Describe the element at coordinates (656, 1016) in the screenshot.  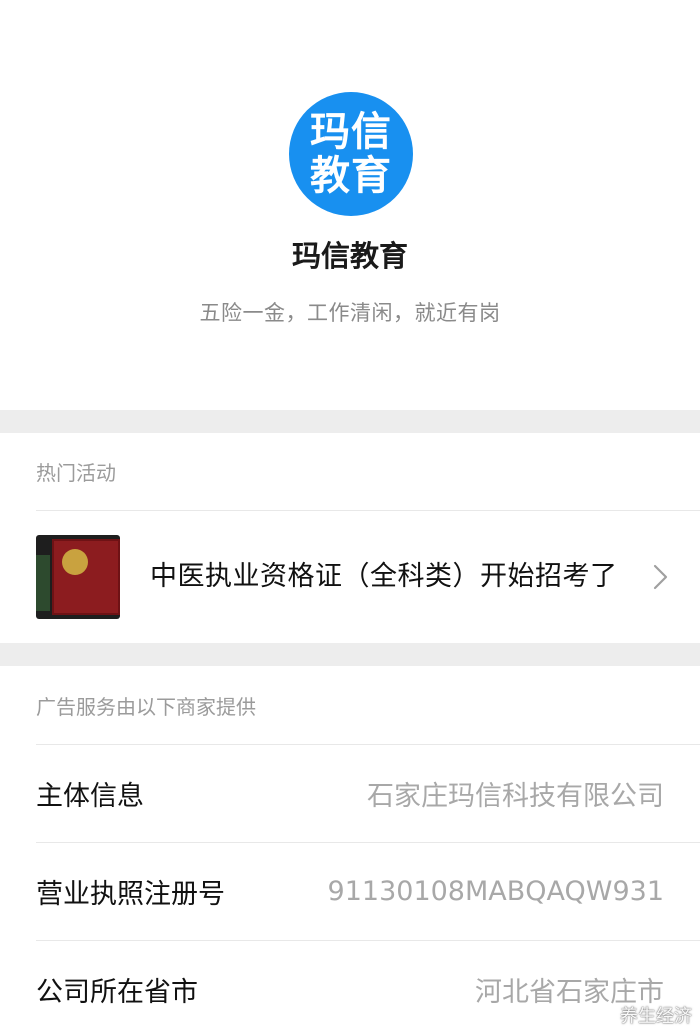
I see `watermark-text: 养生经济` at that location.